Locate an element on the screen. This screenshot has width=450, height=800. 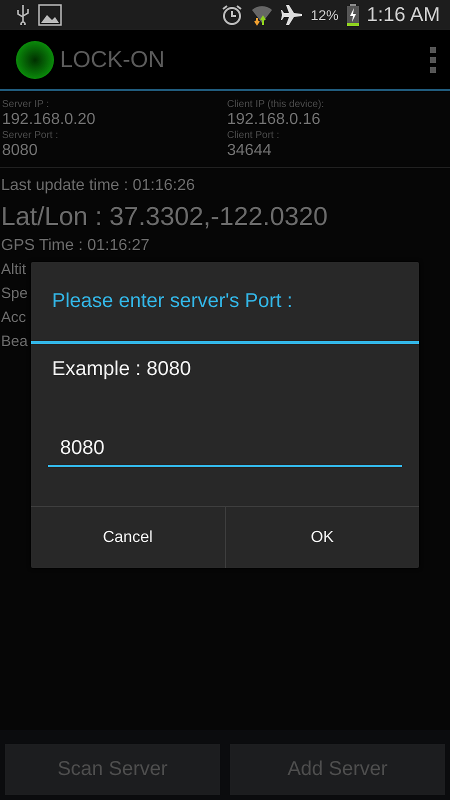
port-input-field: 8080 is located at coordinates (230, 448).